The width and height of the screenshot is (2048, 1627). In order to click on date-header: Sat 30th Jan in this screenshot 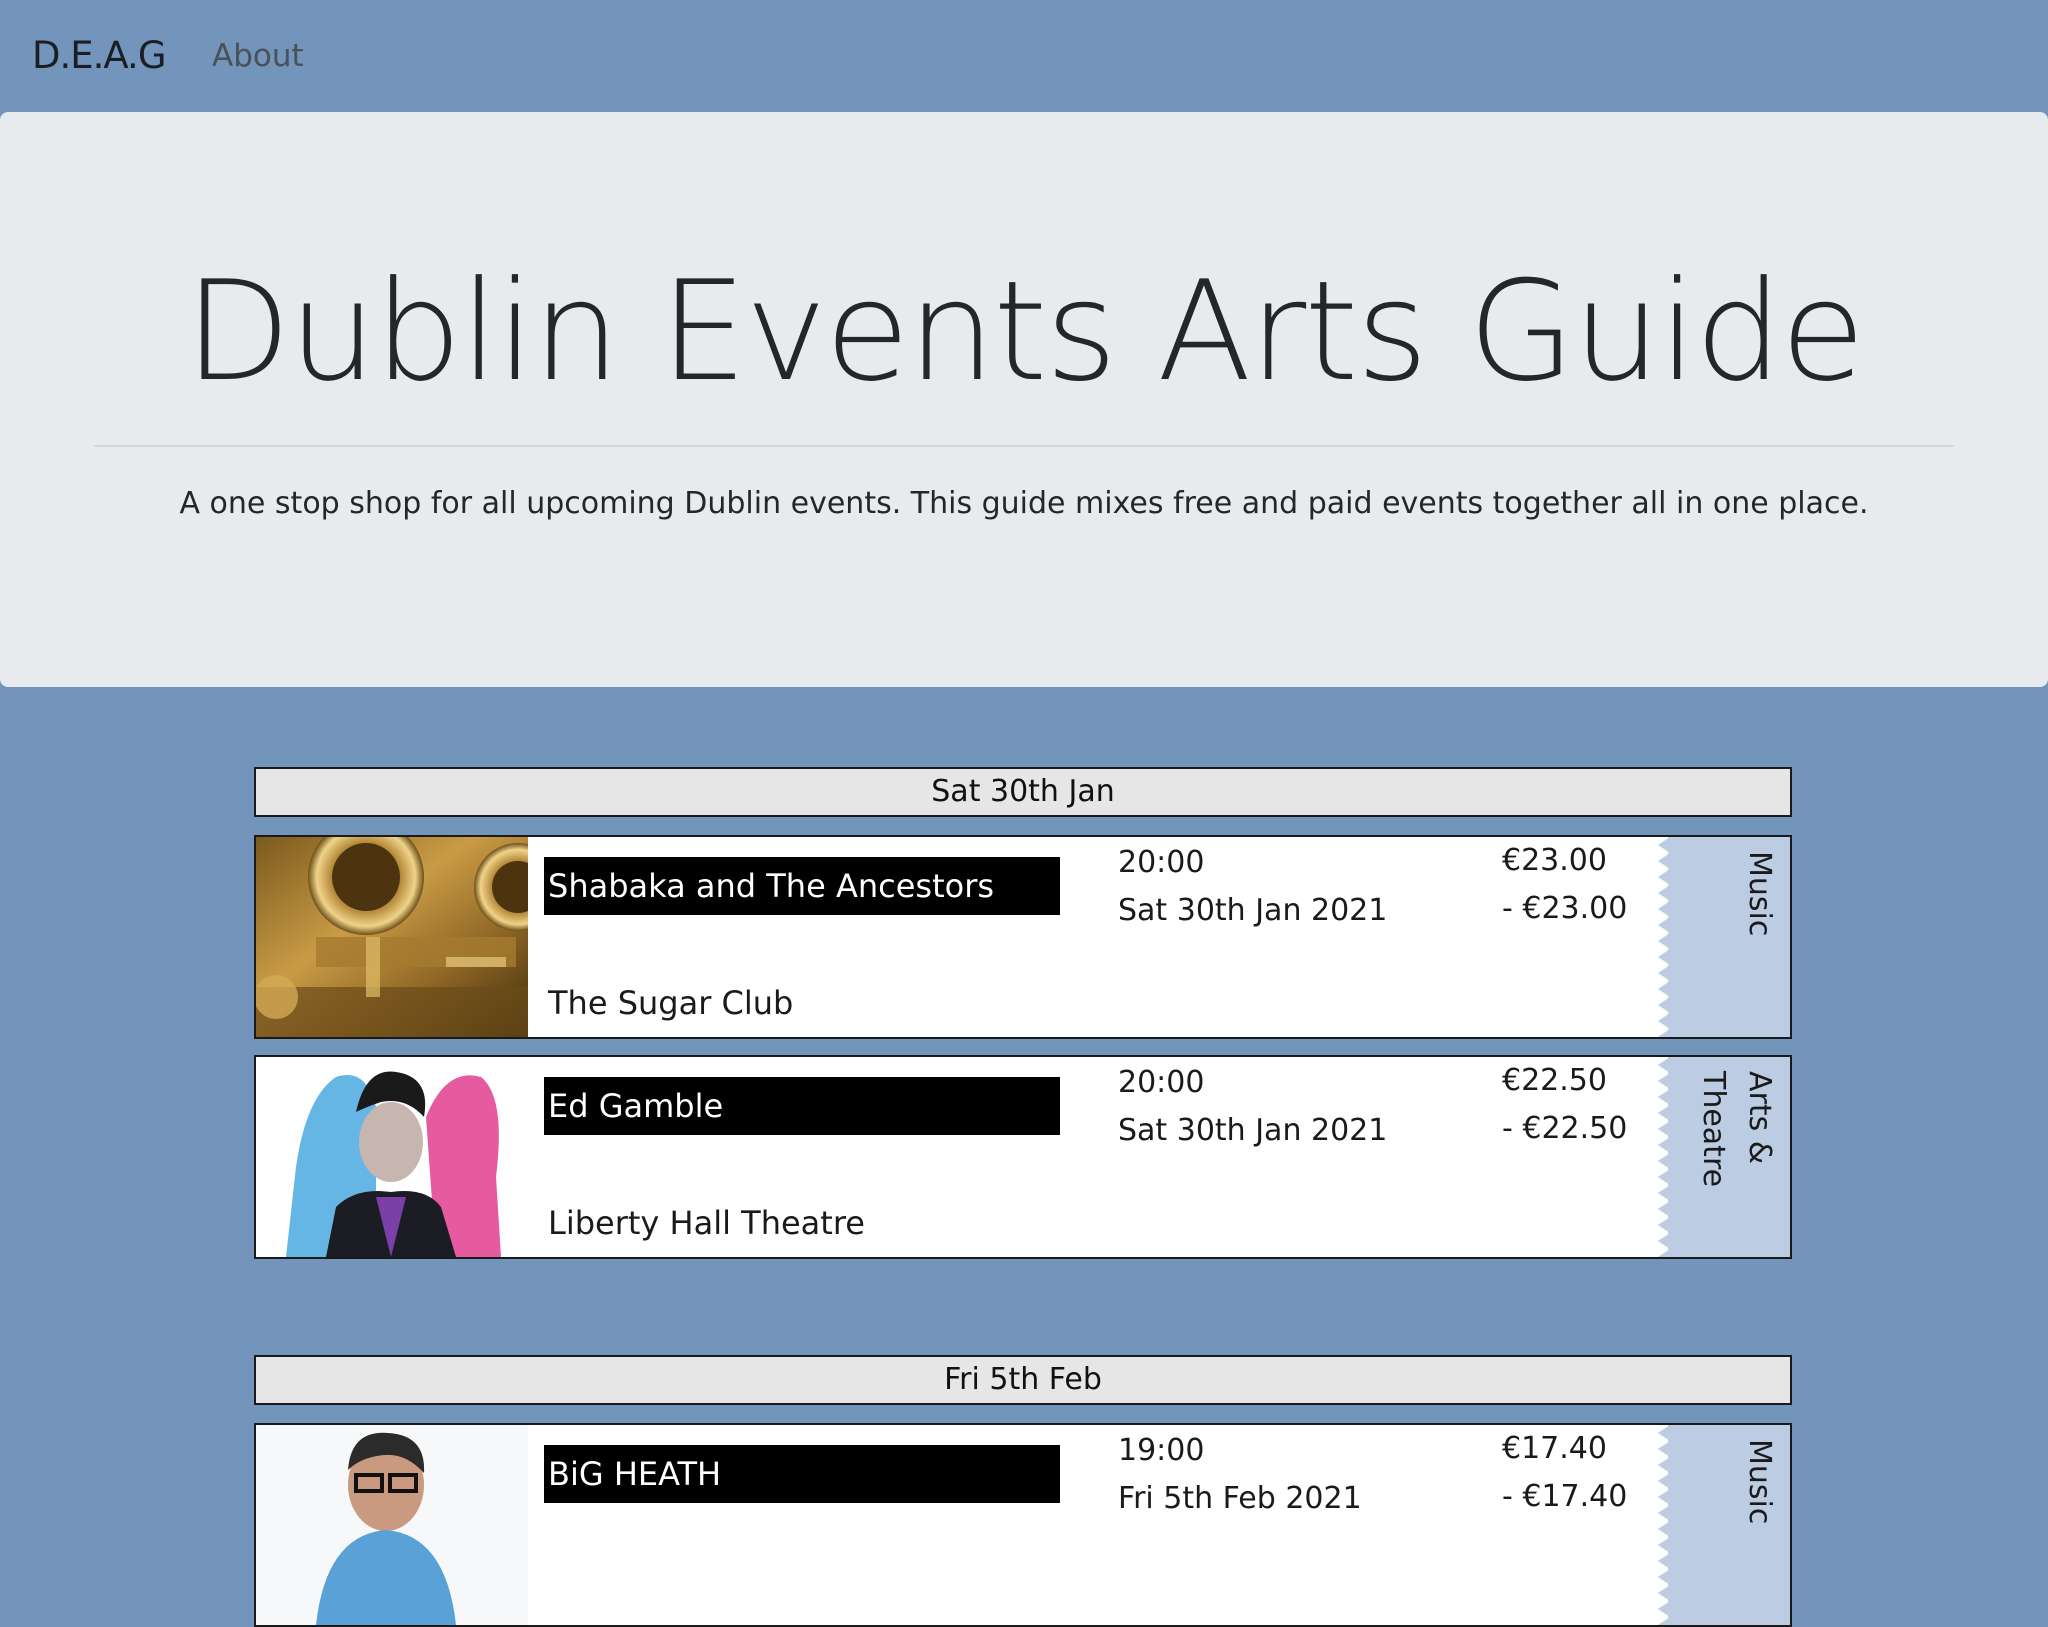, I will do `click(1023, 792)`.